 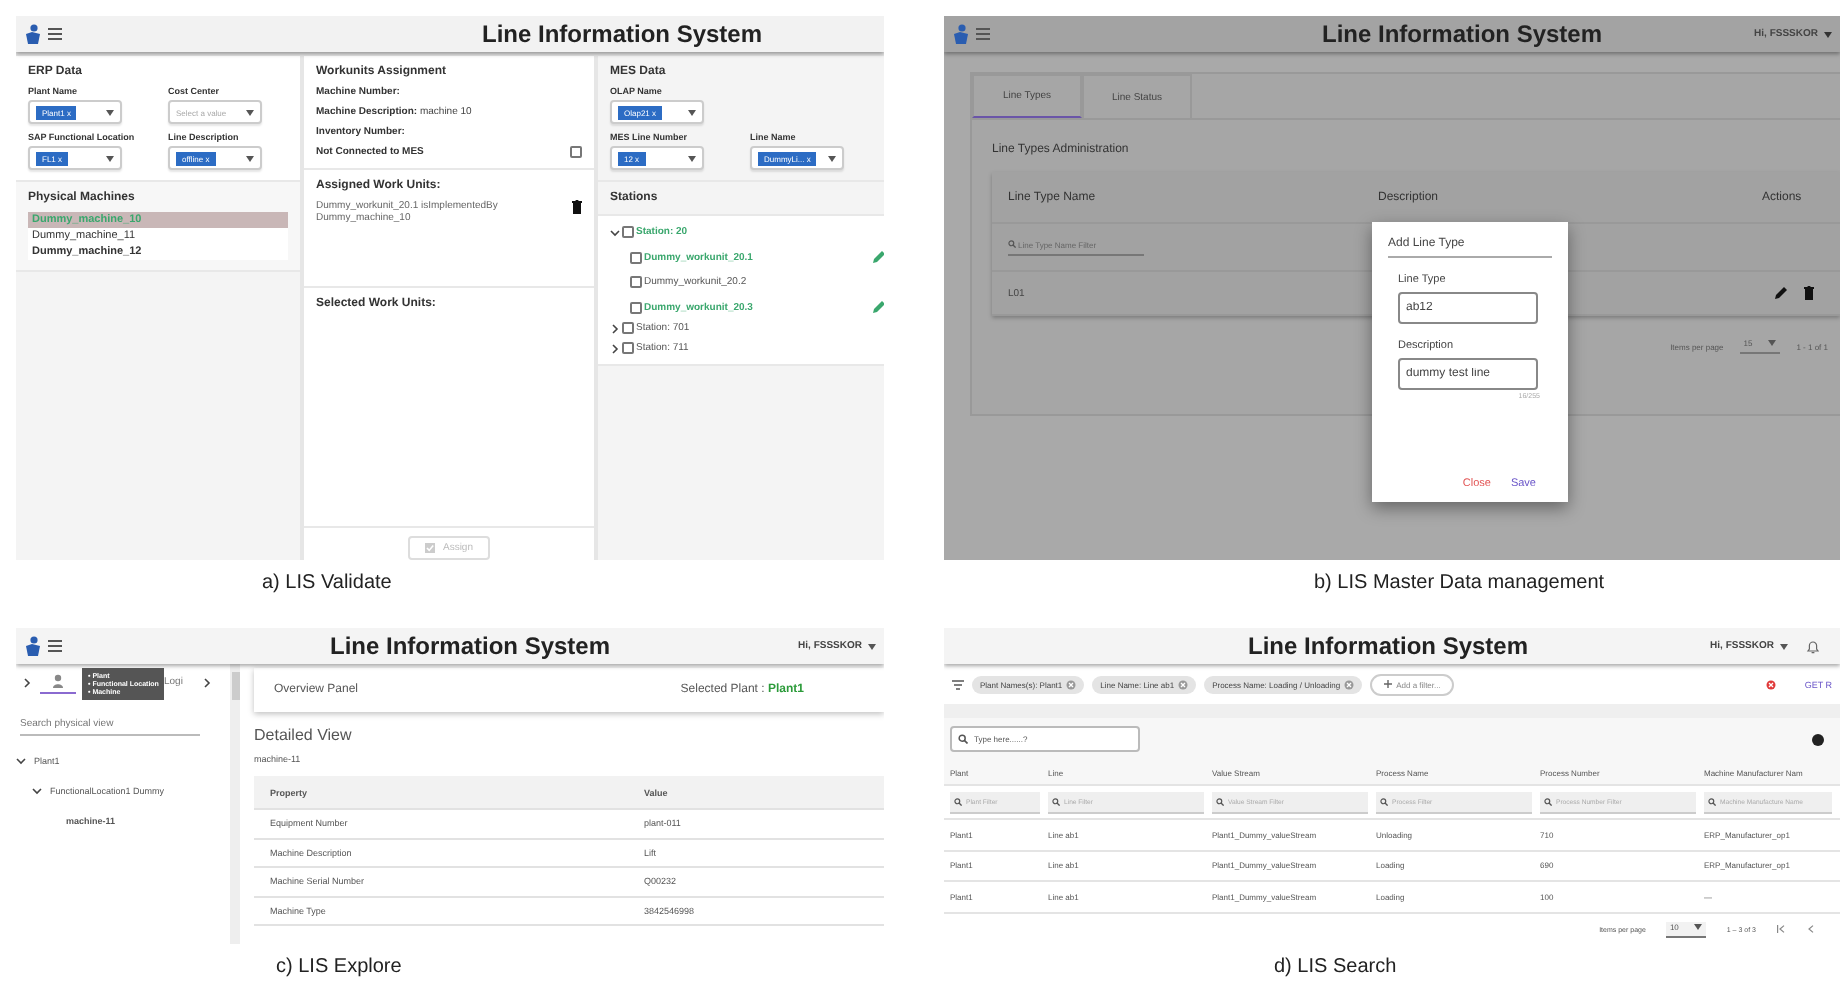 I want to click on pencil-icon, so click(x=1781, y=293).